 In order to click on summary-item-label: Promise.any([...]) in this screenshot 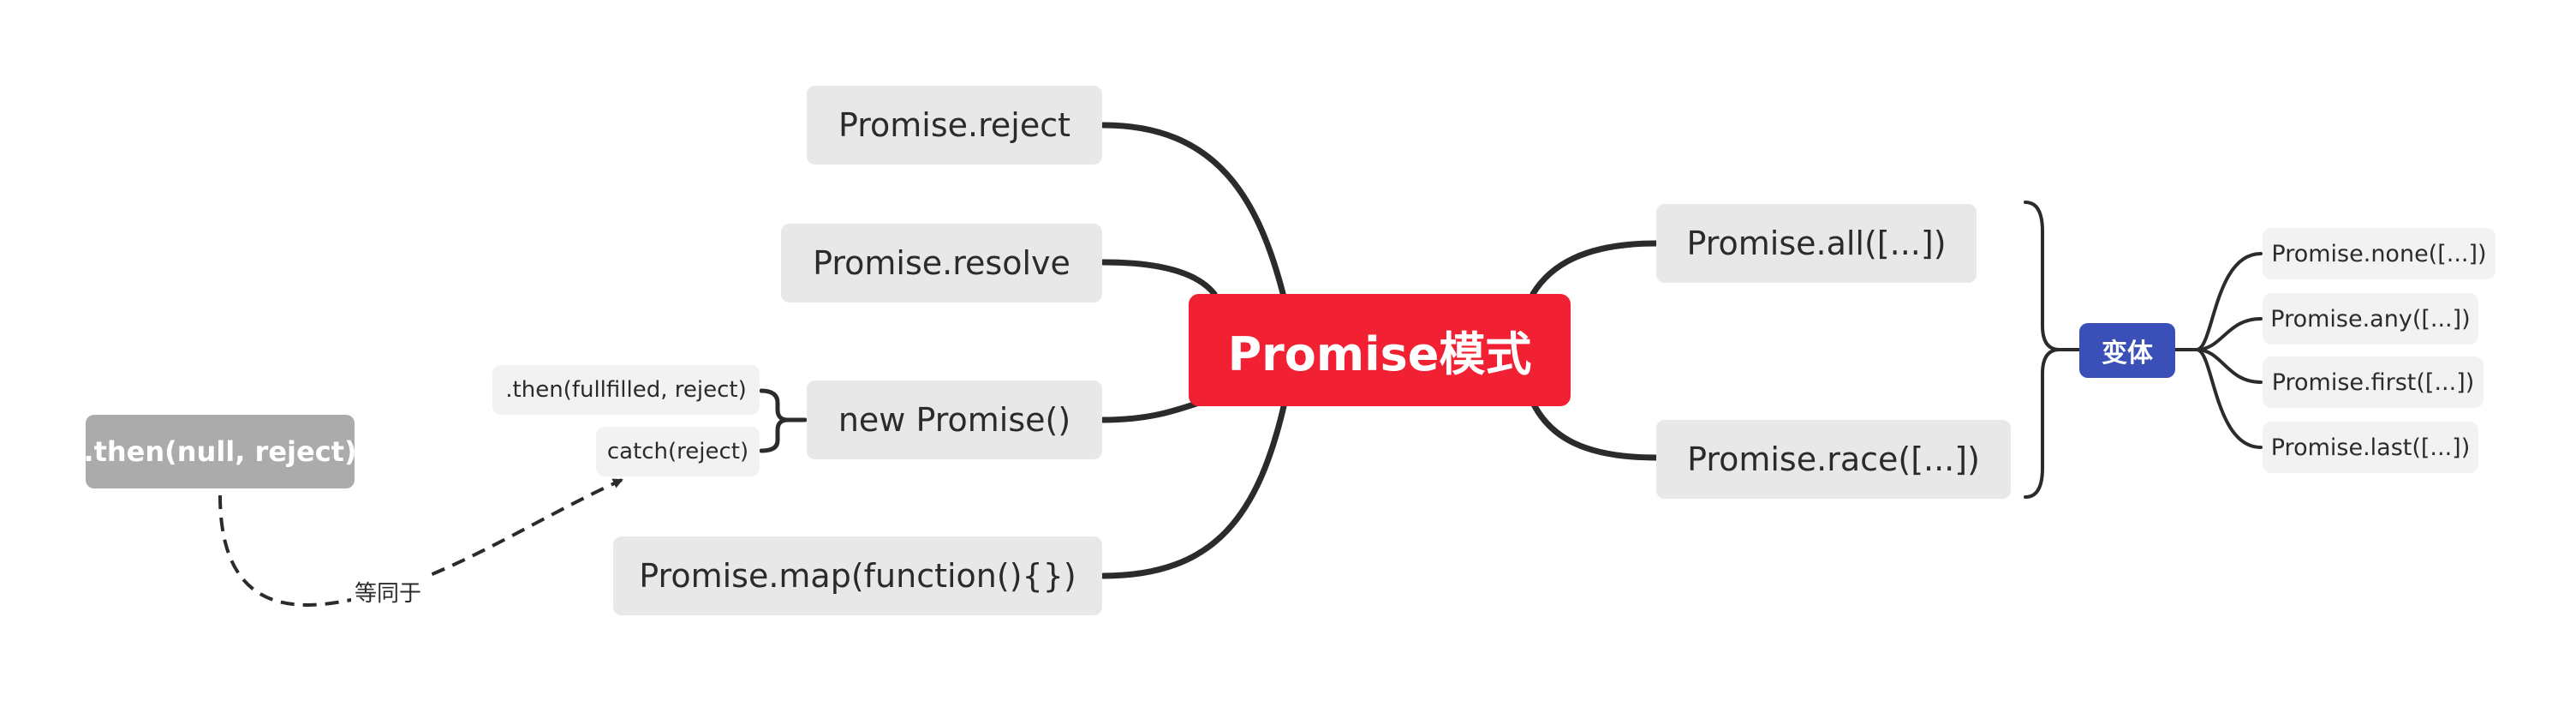, I will do `click(2370, 319)`.